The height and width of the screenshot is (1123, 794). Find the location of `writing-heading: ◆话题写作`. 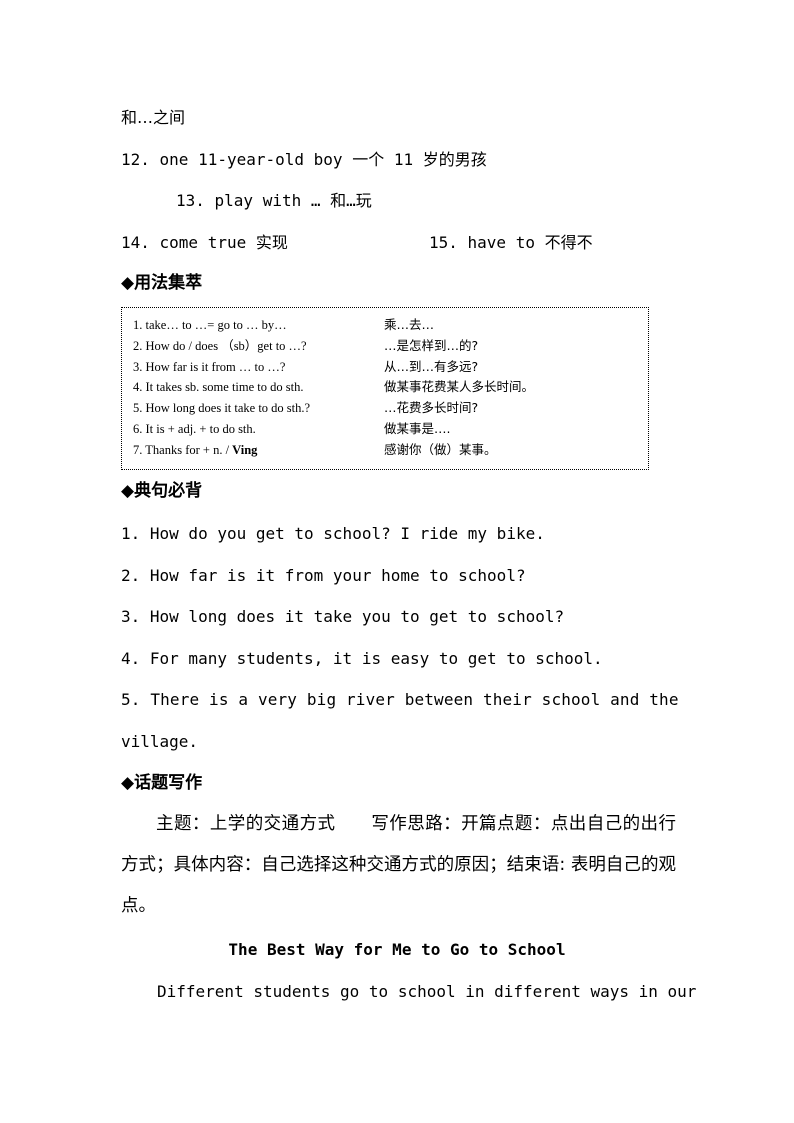

writing-heading: ◆话题写作 is located at coordinates (162, 783).